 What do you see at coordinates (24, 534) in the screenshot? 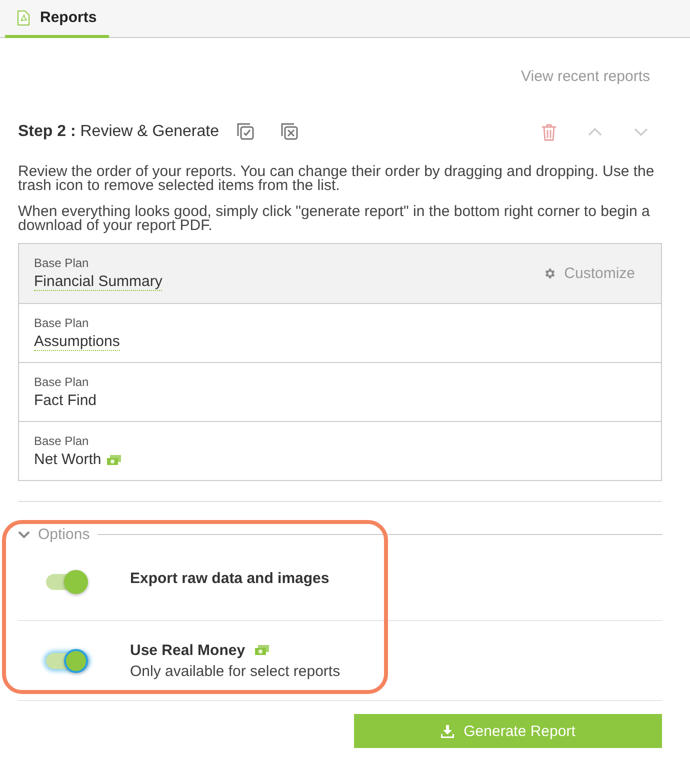
I see `chevron-icon` at bounding box center [24, 534].